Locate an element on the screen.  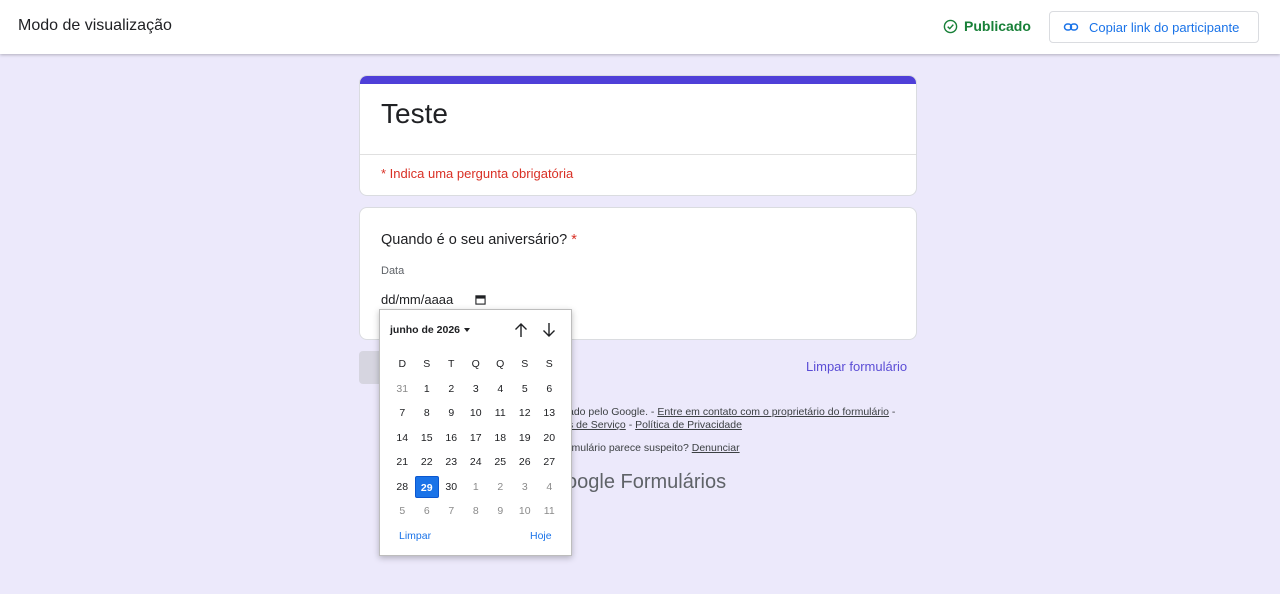
calendar-week-row: 21 22 23 24 25 26 27 is located at coordinates (477, 462).